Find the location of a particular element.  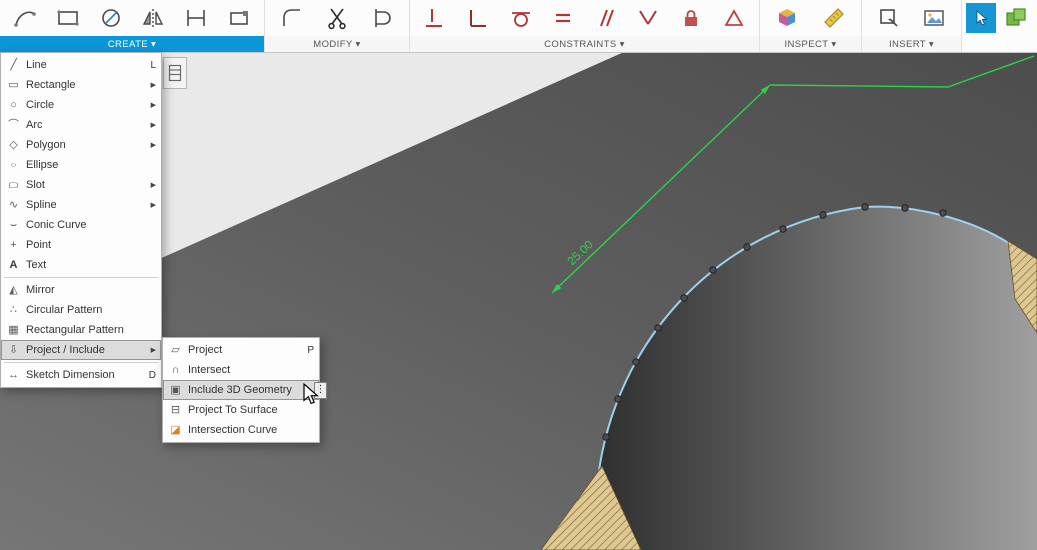

circle-icon: ○ is located at coordinates (13, 104).